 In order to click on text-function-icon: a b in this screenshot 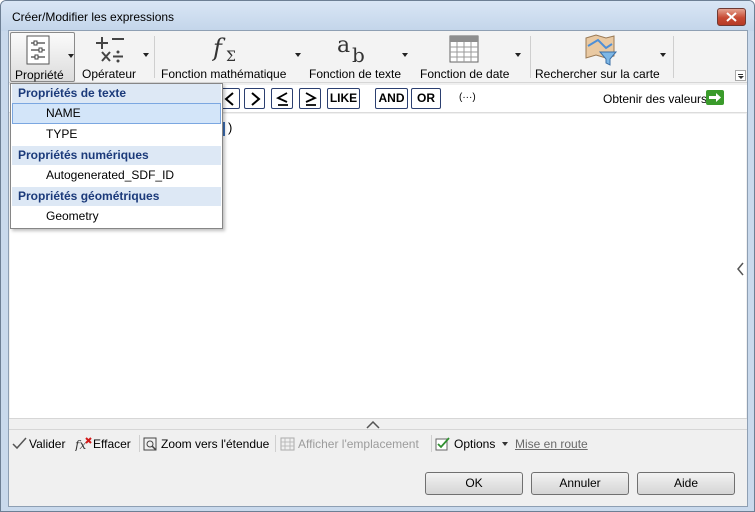, I will do `click(351, 49)`.